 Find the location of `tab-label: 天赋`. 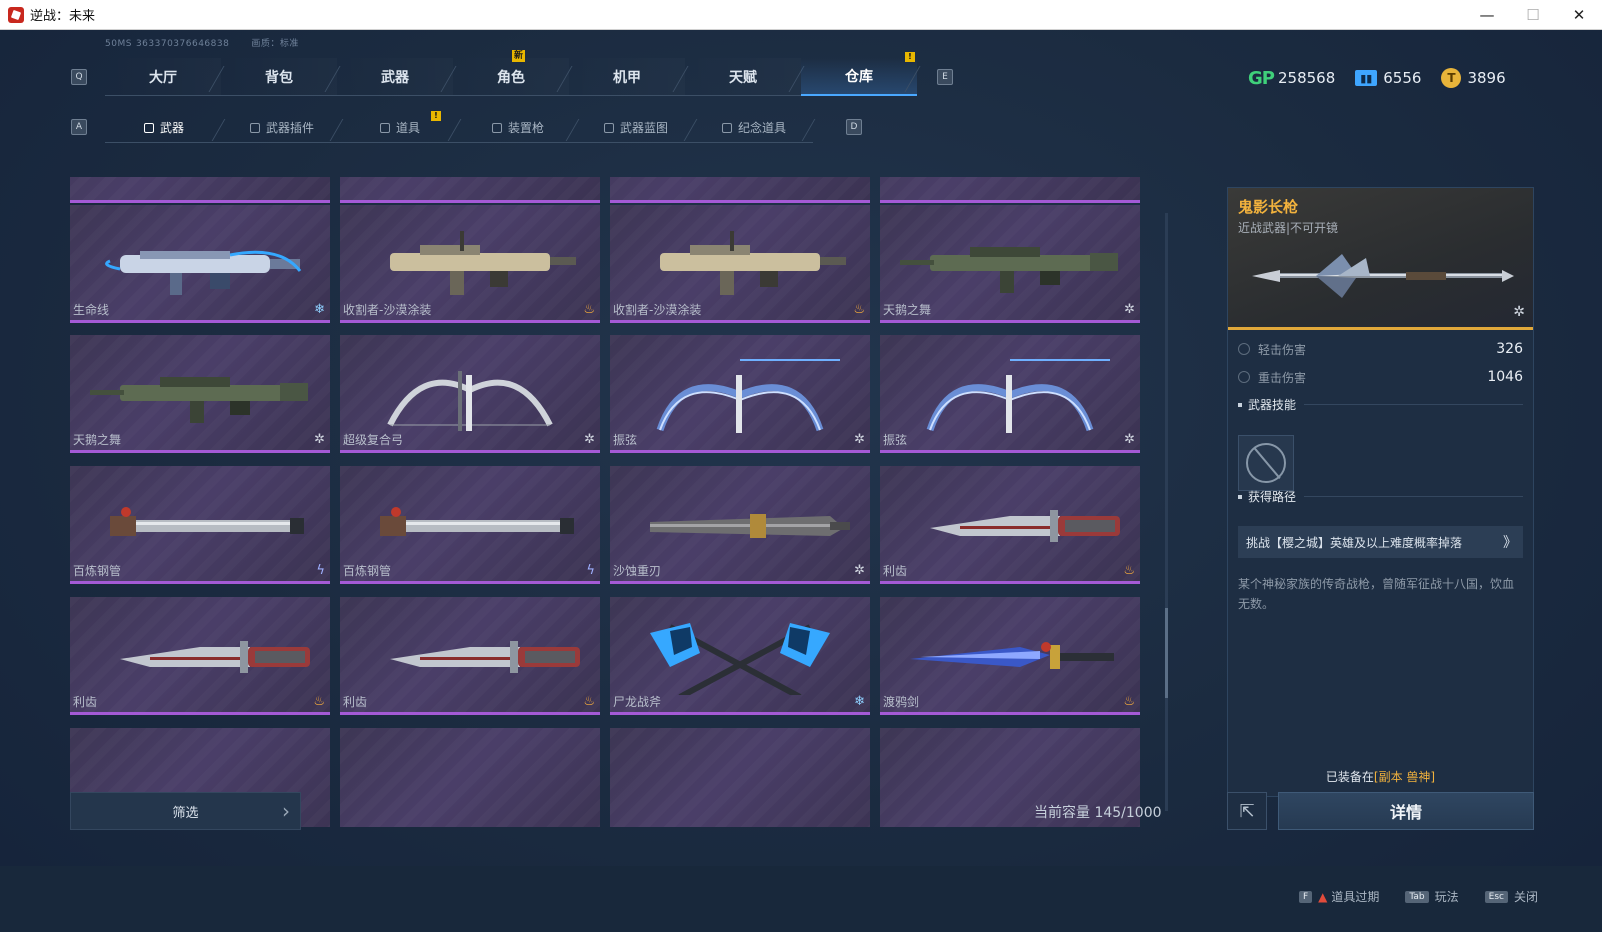

tab-label: 天赋 is located at coordinates (743, 77).